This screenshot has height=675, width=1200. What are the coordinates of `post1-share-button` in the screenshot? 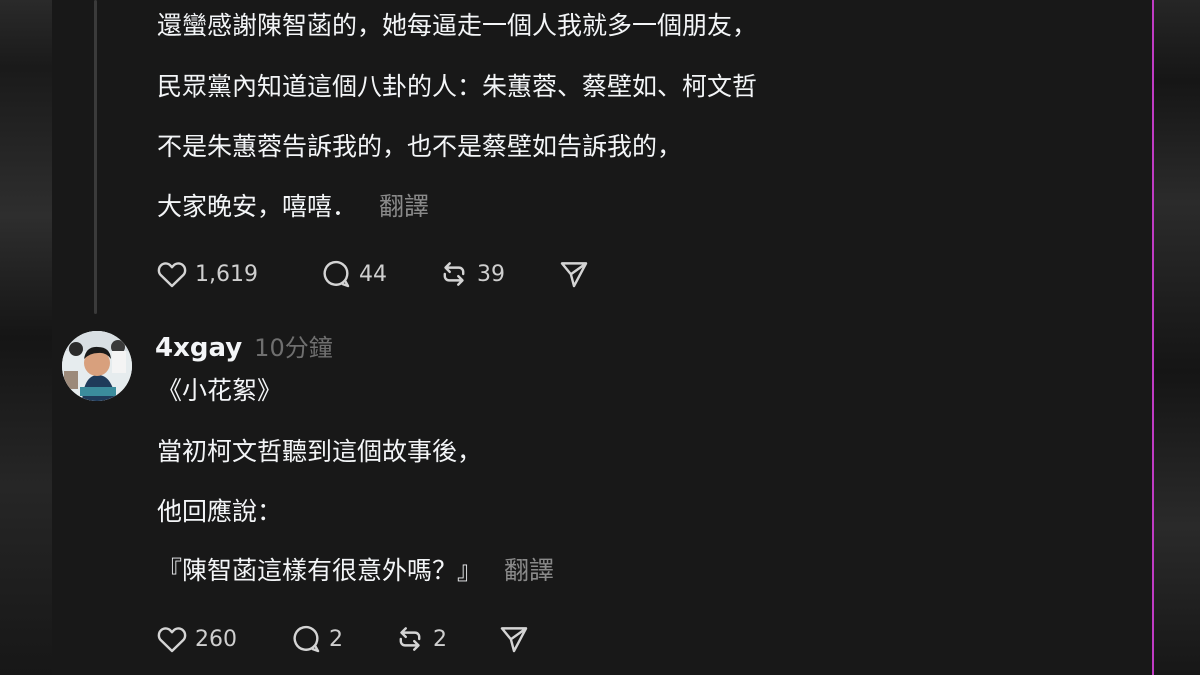 It's located at (574, 274).